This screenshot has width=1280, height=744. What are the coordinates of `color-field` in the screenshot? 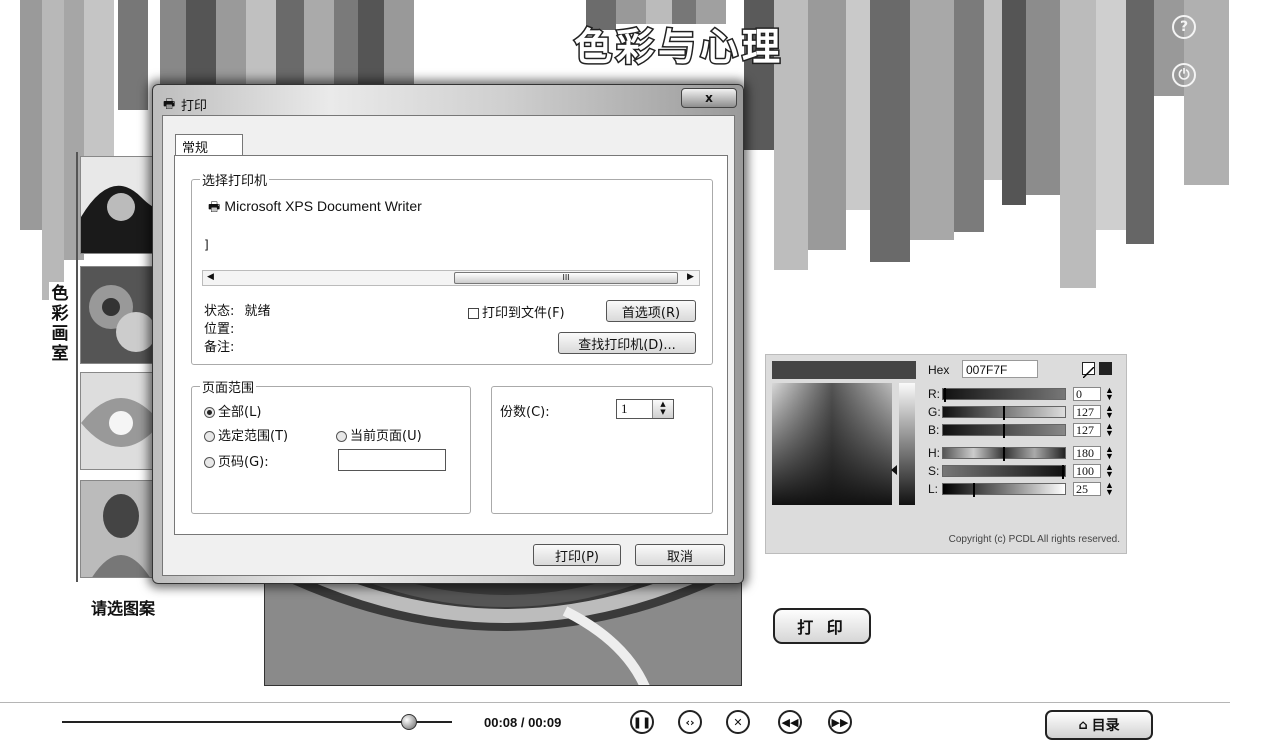 It's located at (832, 444).